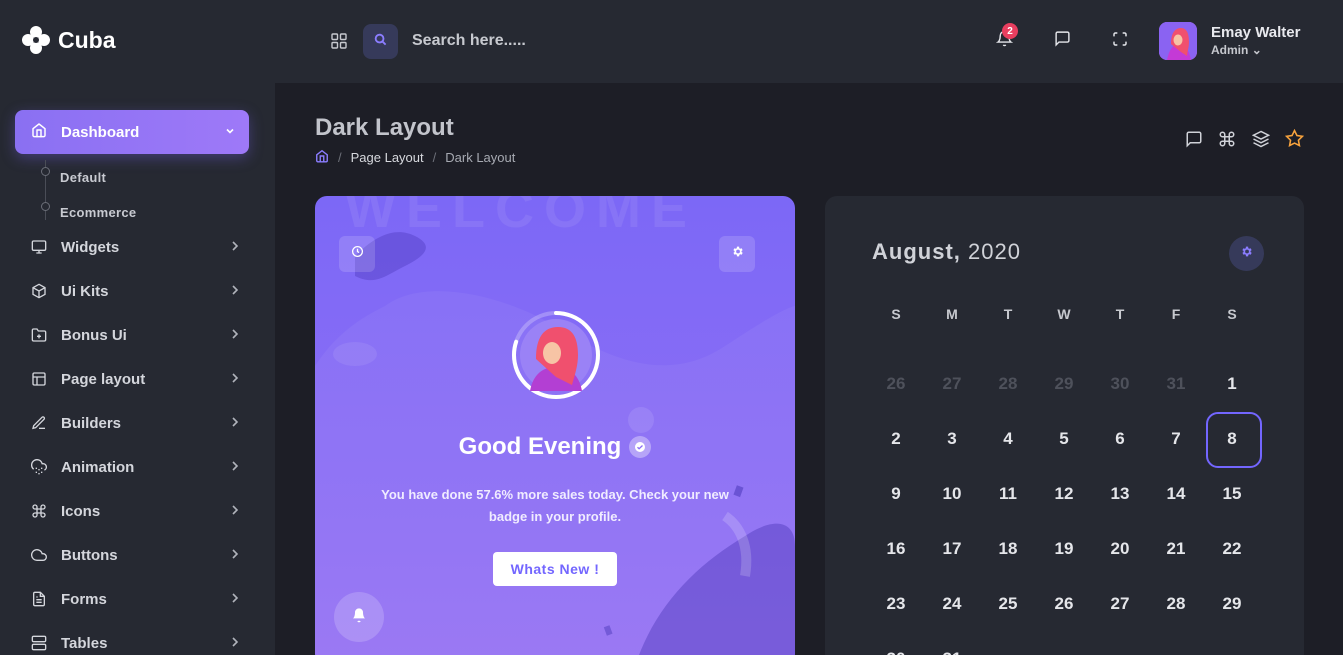  What do you see at coordinates (1236, 50) in the screenshot?
I see `user-role: Admin ⌄` at bounding box center [1236, 50].